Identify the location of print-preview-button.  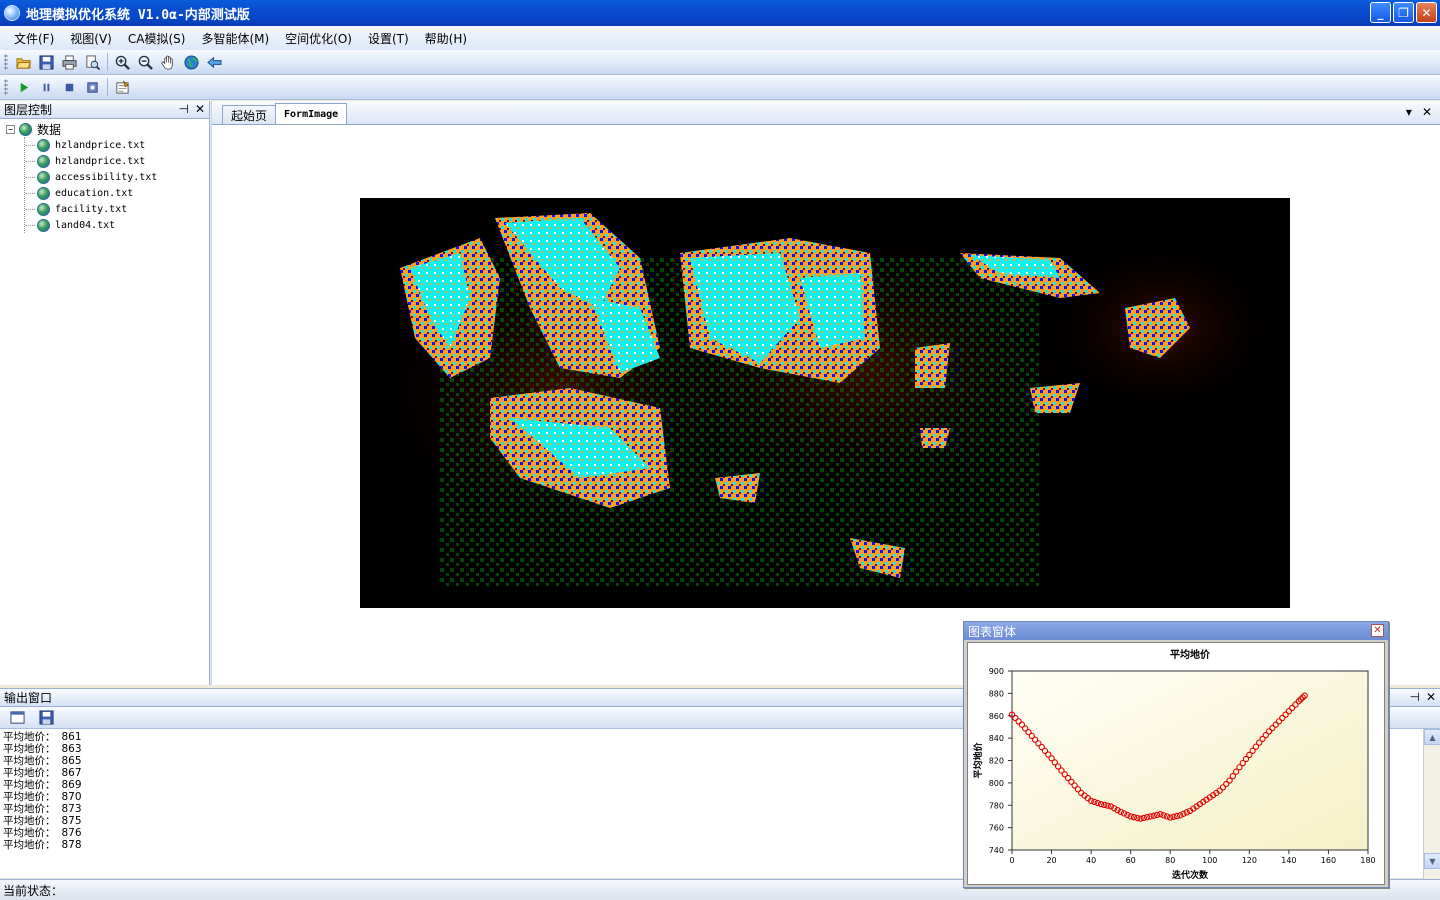
(92, 62).